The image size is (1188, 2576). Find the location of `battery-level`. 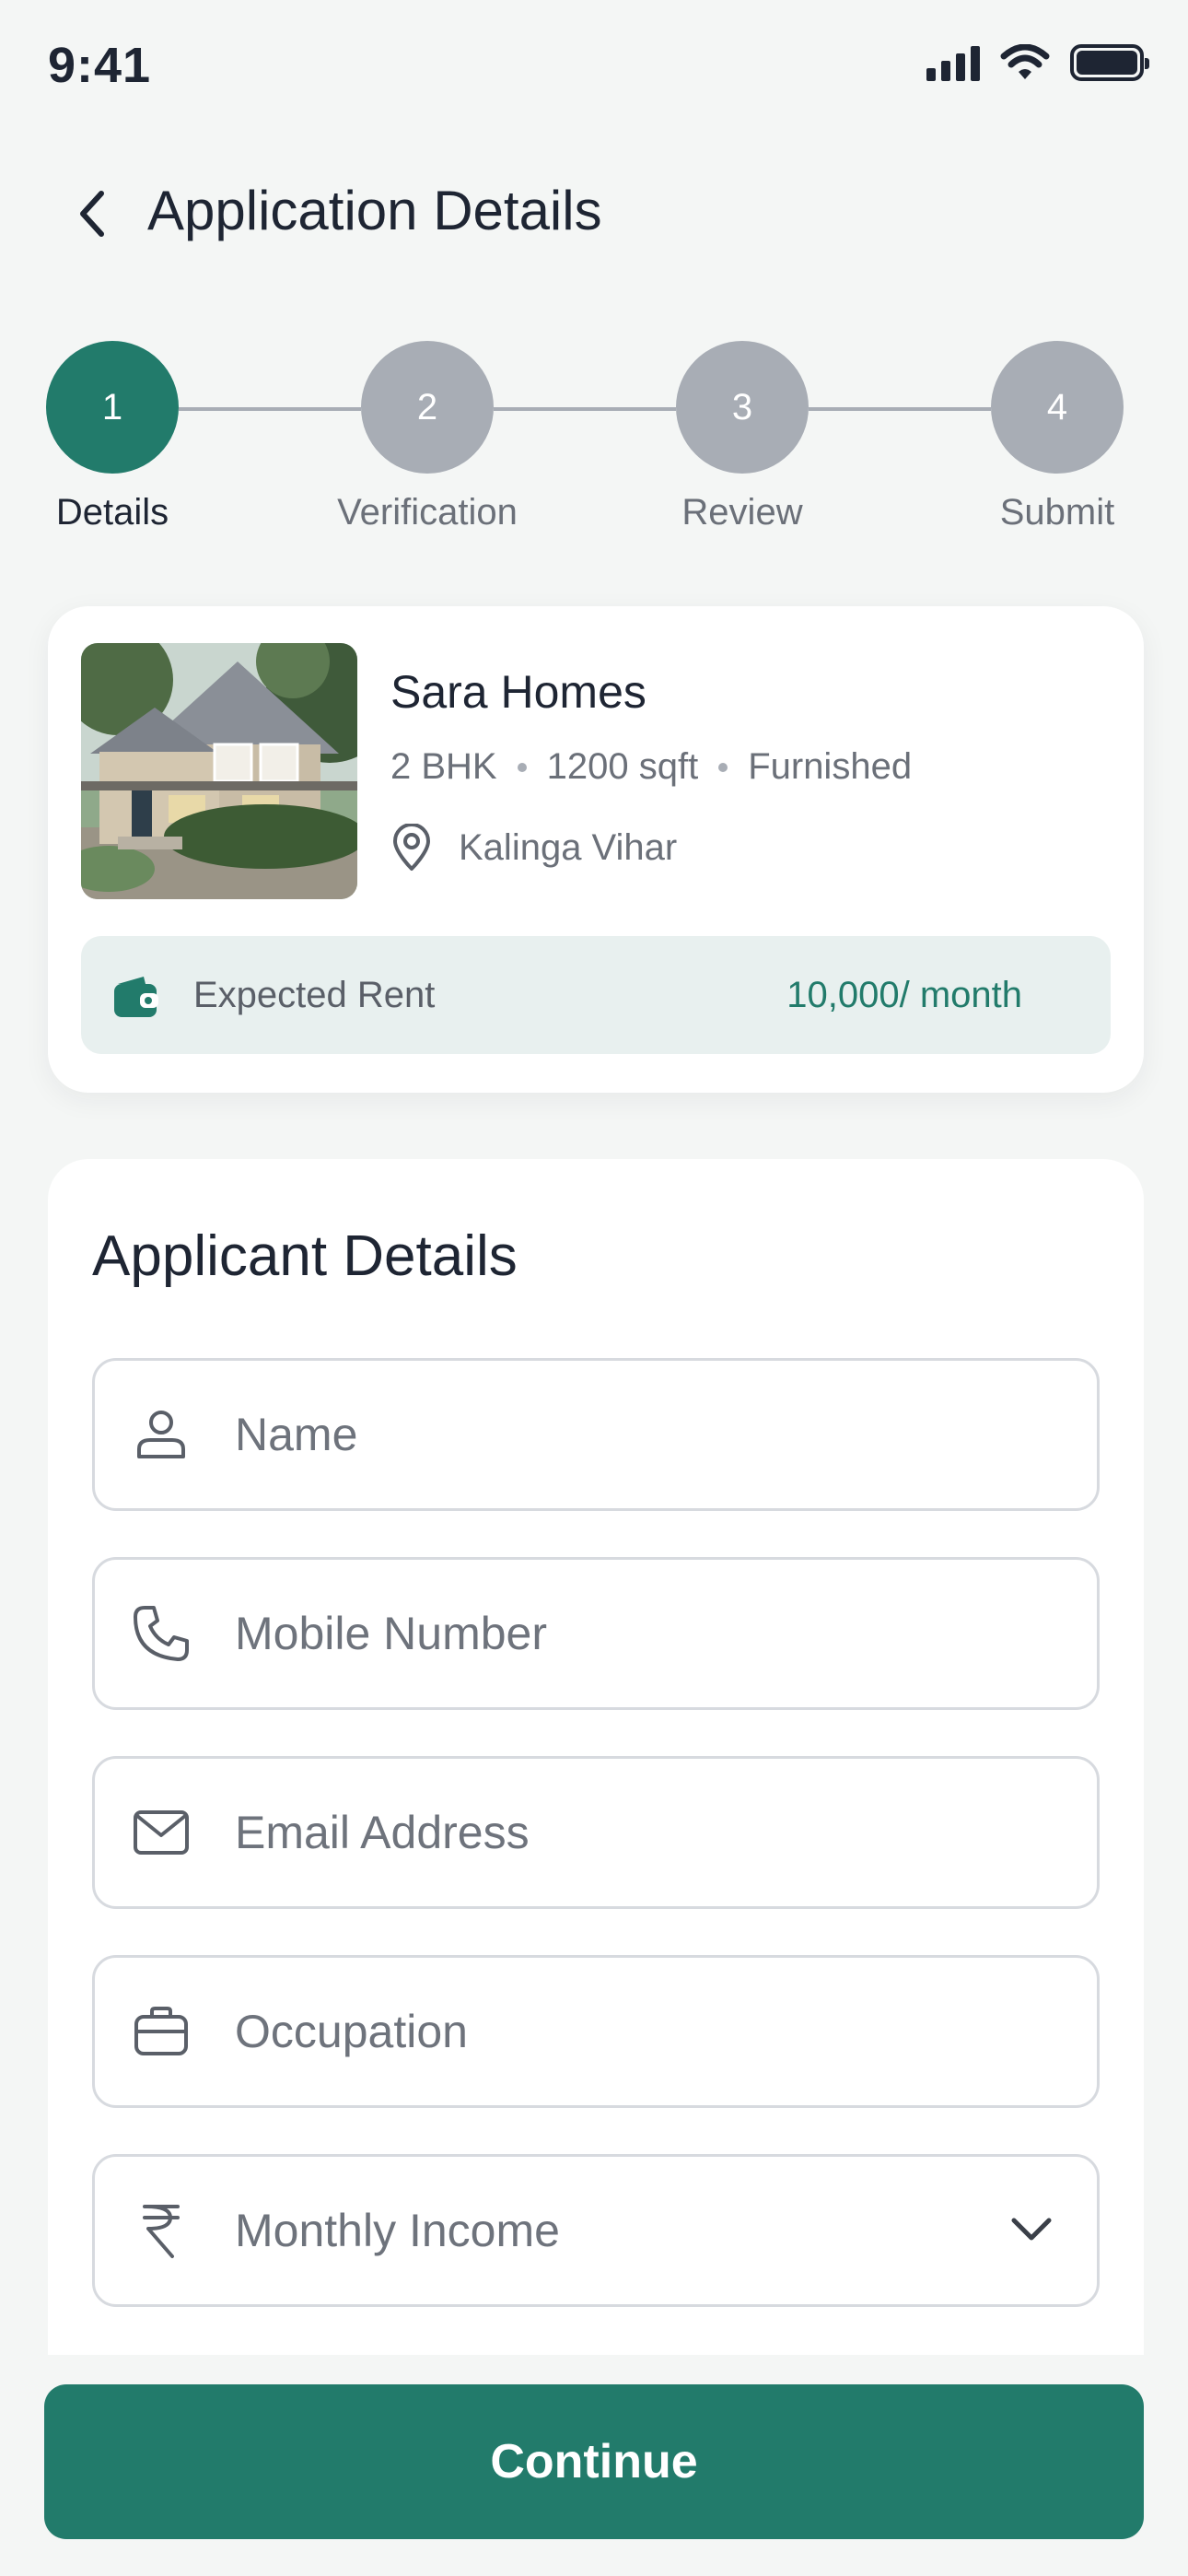

battery-level is located at coordinates (1107, 63).